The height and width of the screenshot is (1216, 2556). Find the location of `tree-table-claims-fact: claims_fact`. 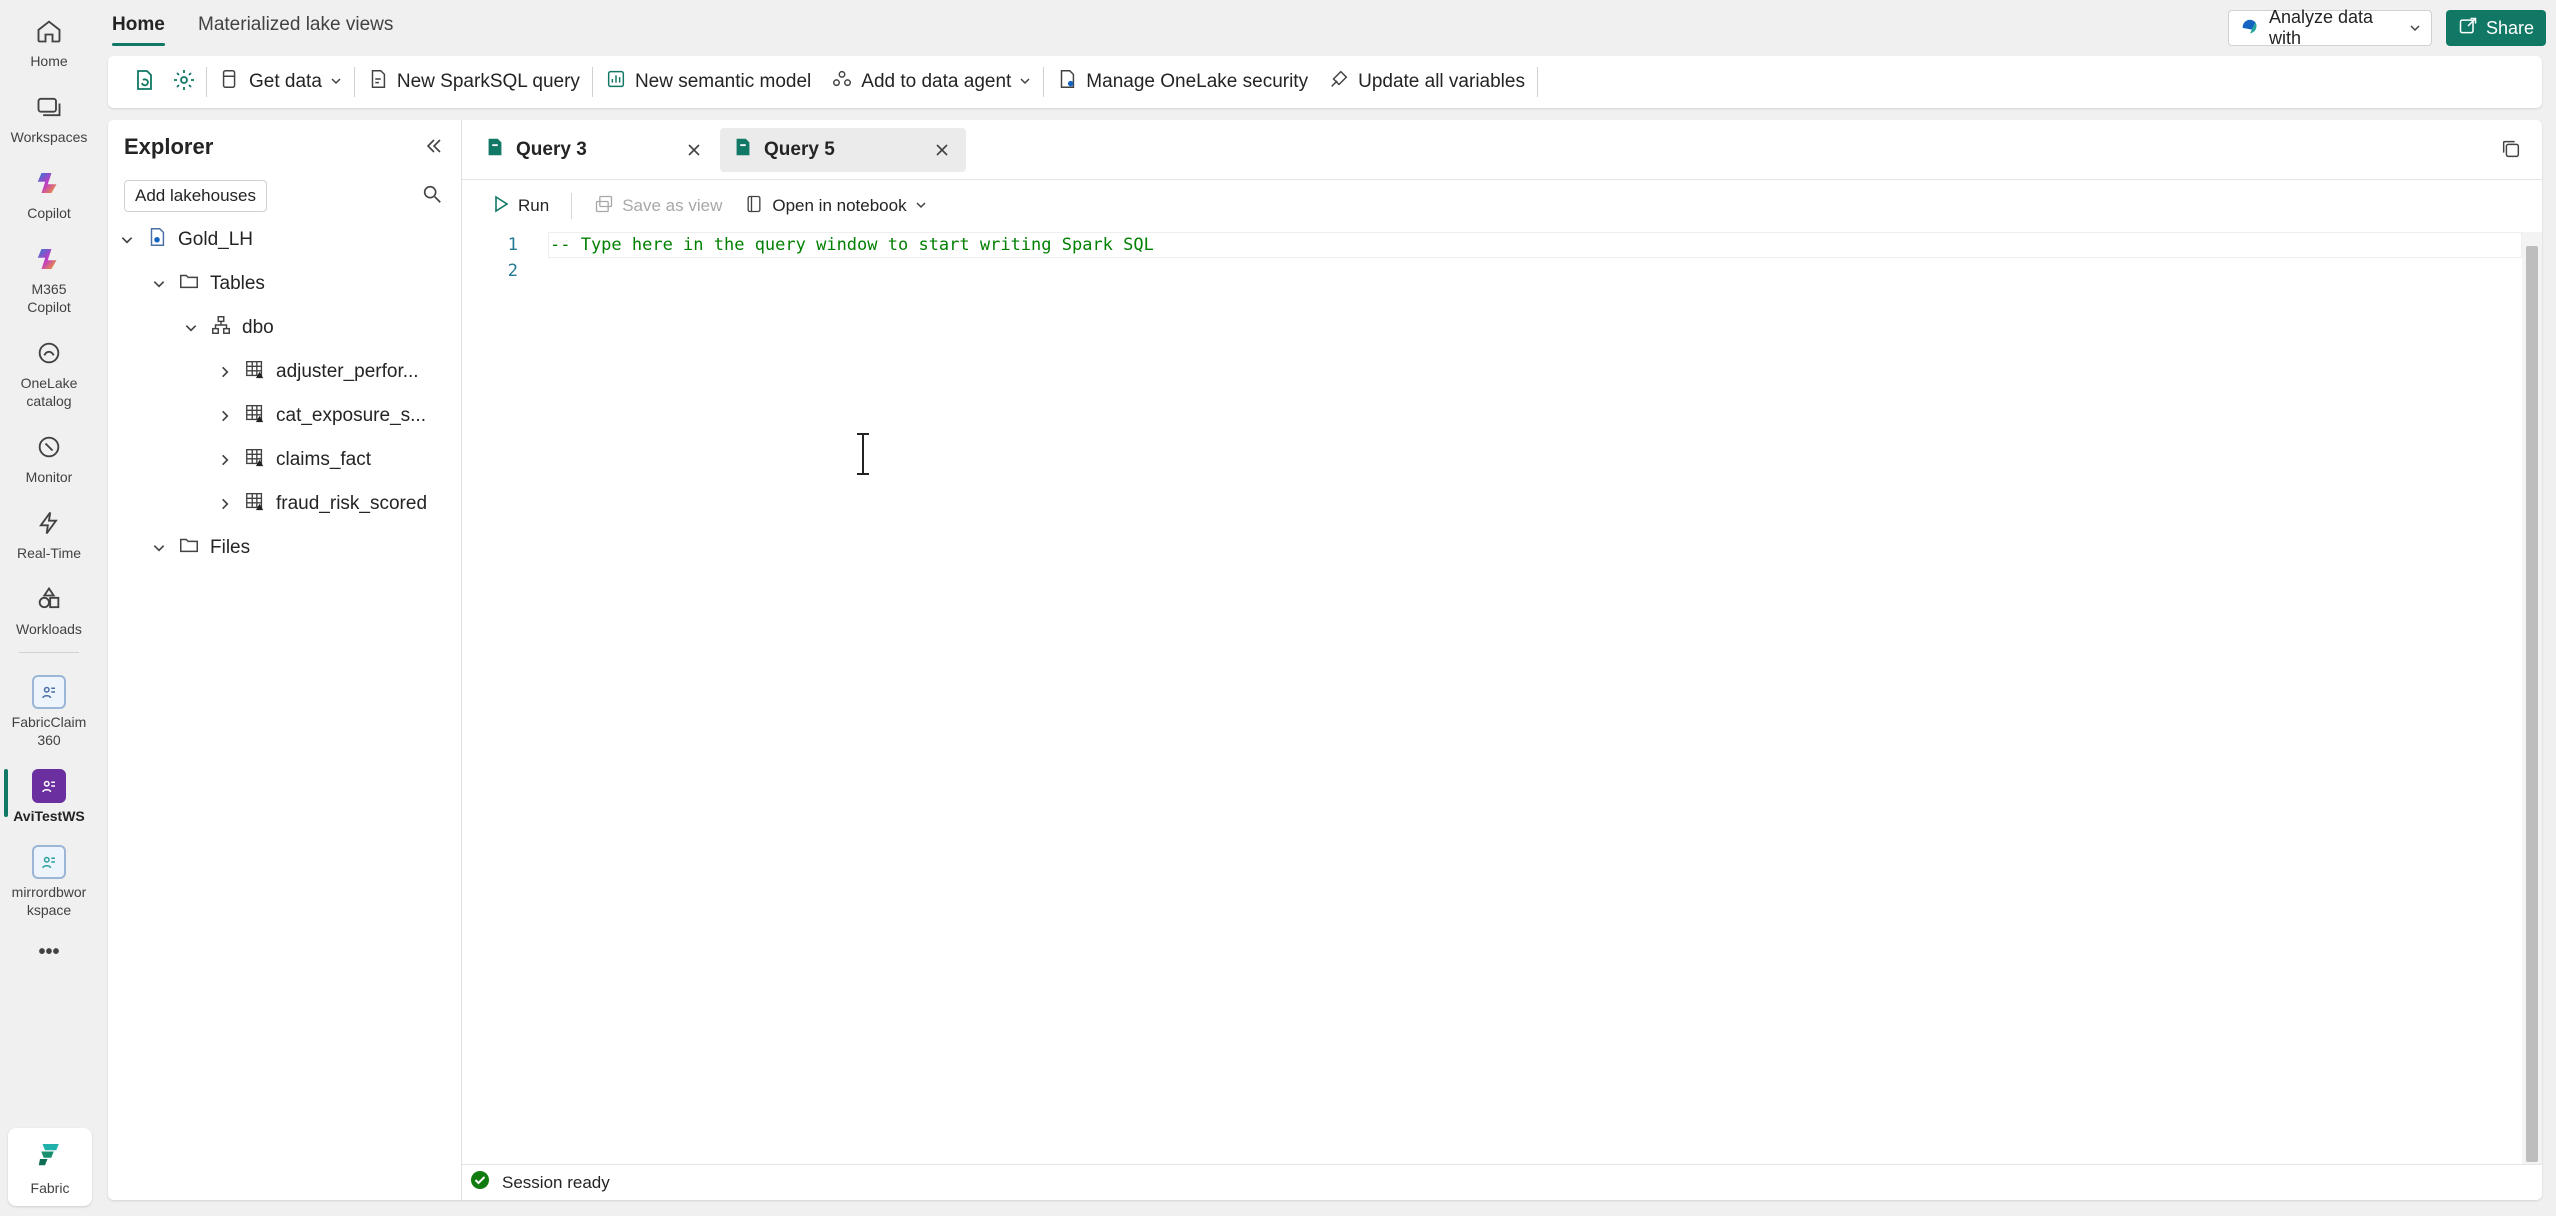

tree-table-claims-fact: claims_fact is located at coordinates (293, 460).